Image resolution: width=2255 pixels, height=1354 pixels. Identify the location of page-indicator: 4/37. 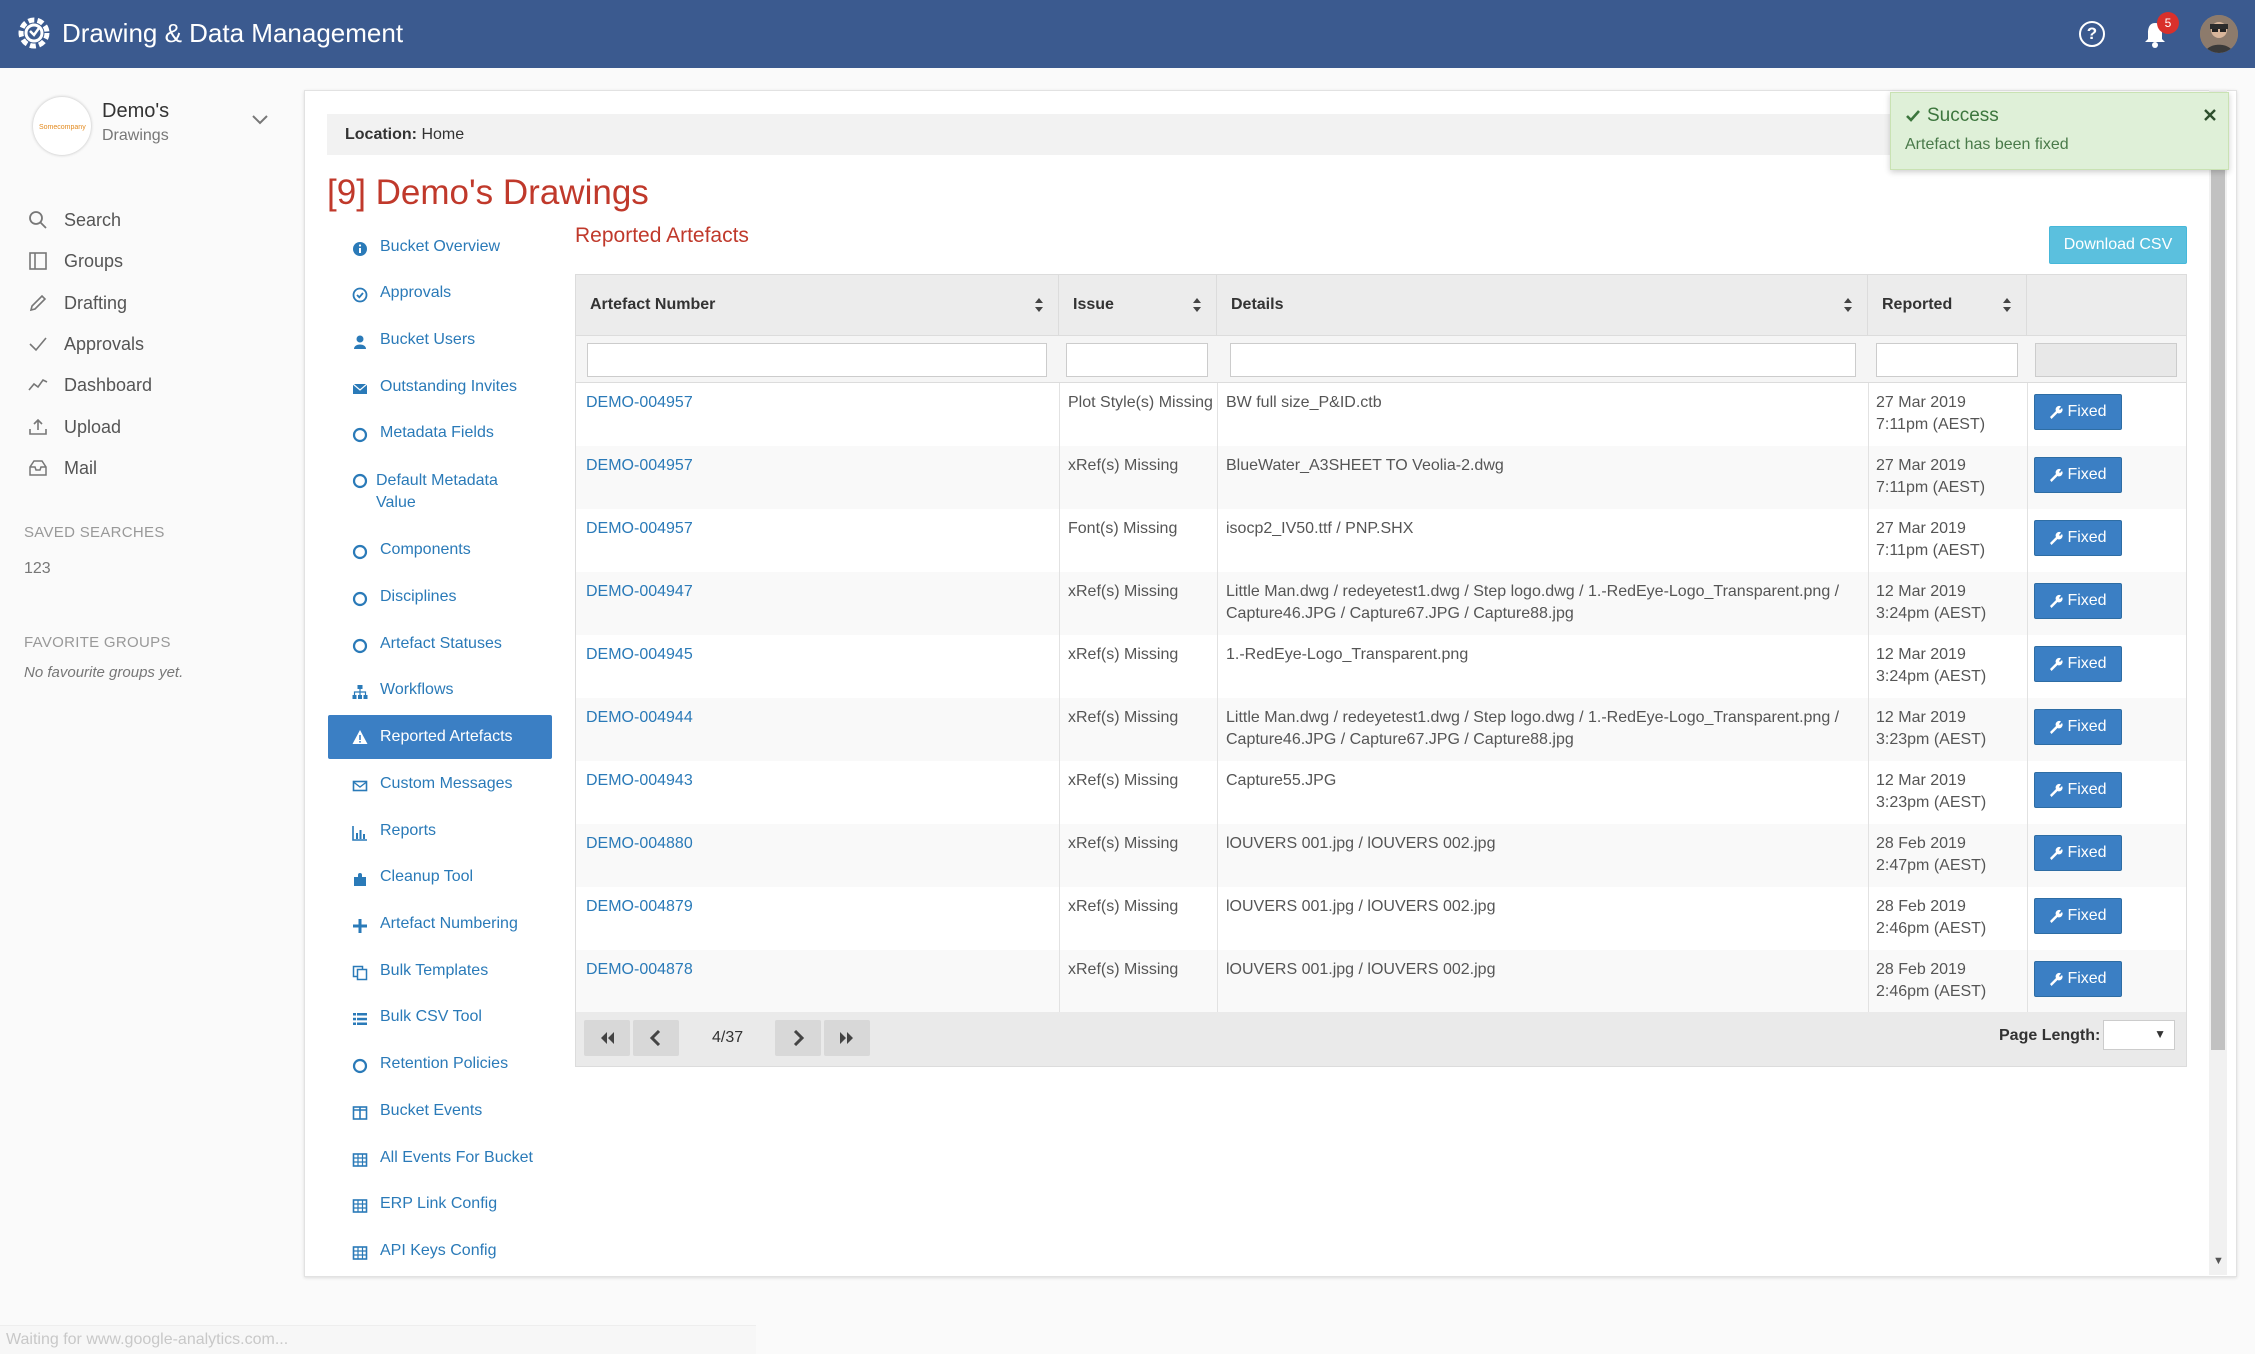
(728, 1037).